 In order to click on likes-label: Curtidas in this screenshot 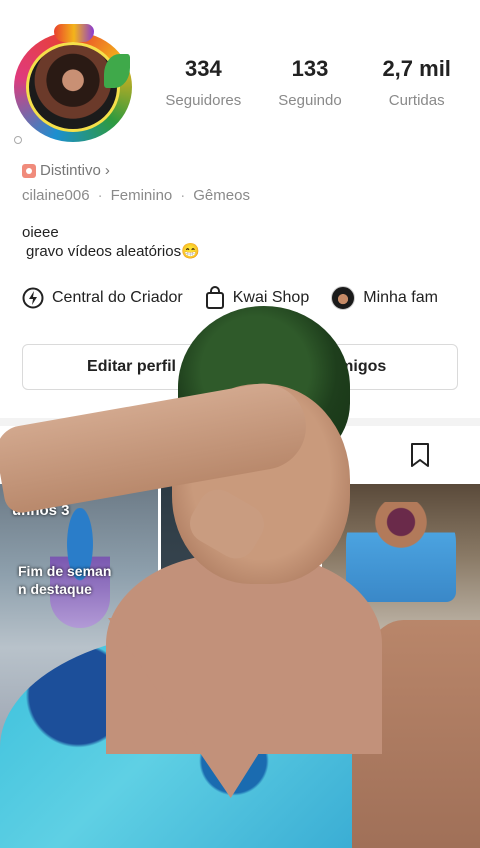, I will do `click(416, 100)`.